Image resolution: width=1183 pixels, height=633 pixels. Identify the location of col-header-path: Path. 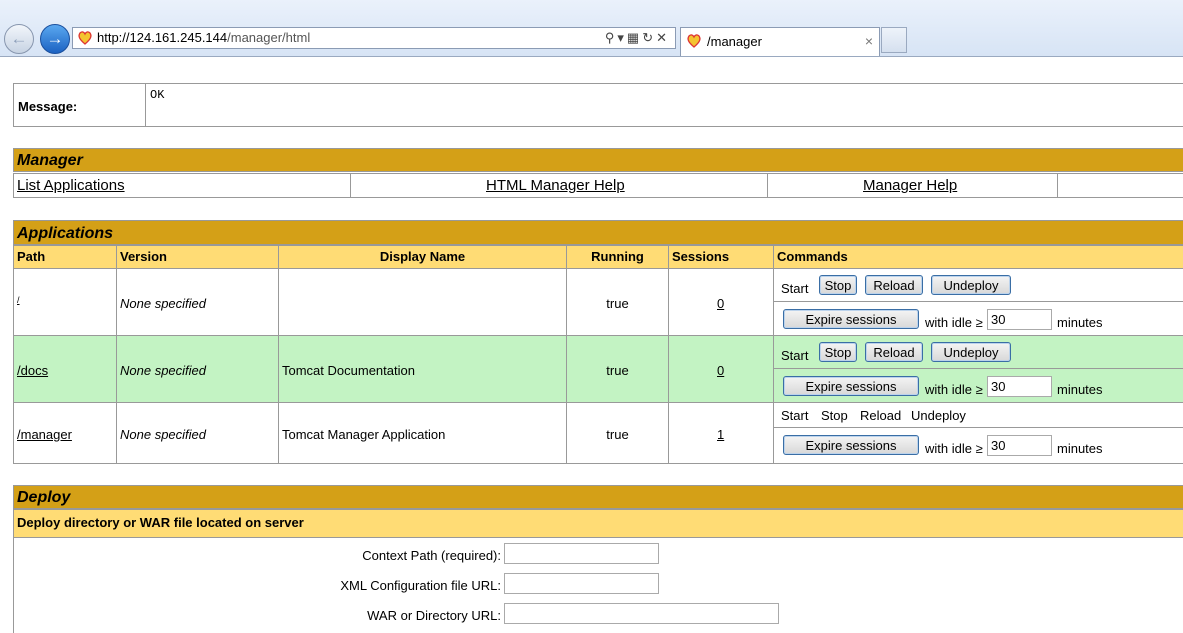
(65, 257).